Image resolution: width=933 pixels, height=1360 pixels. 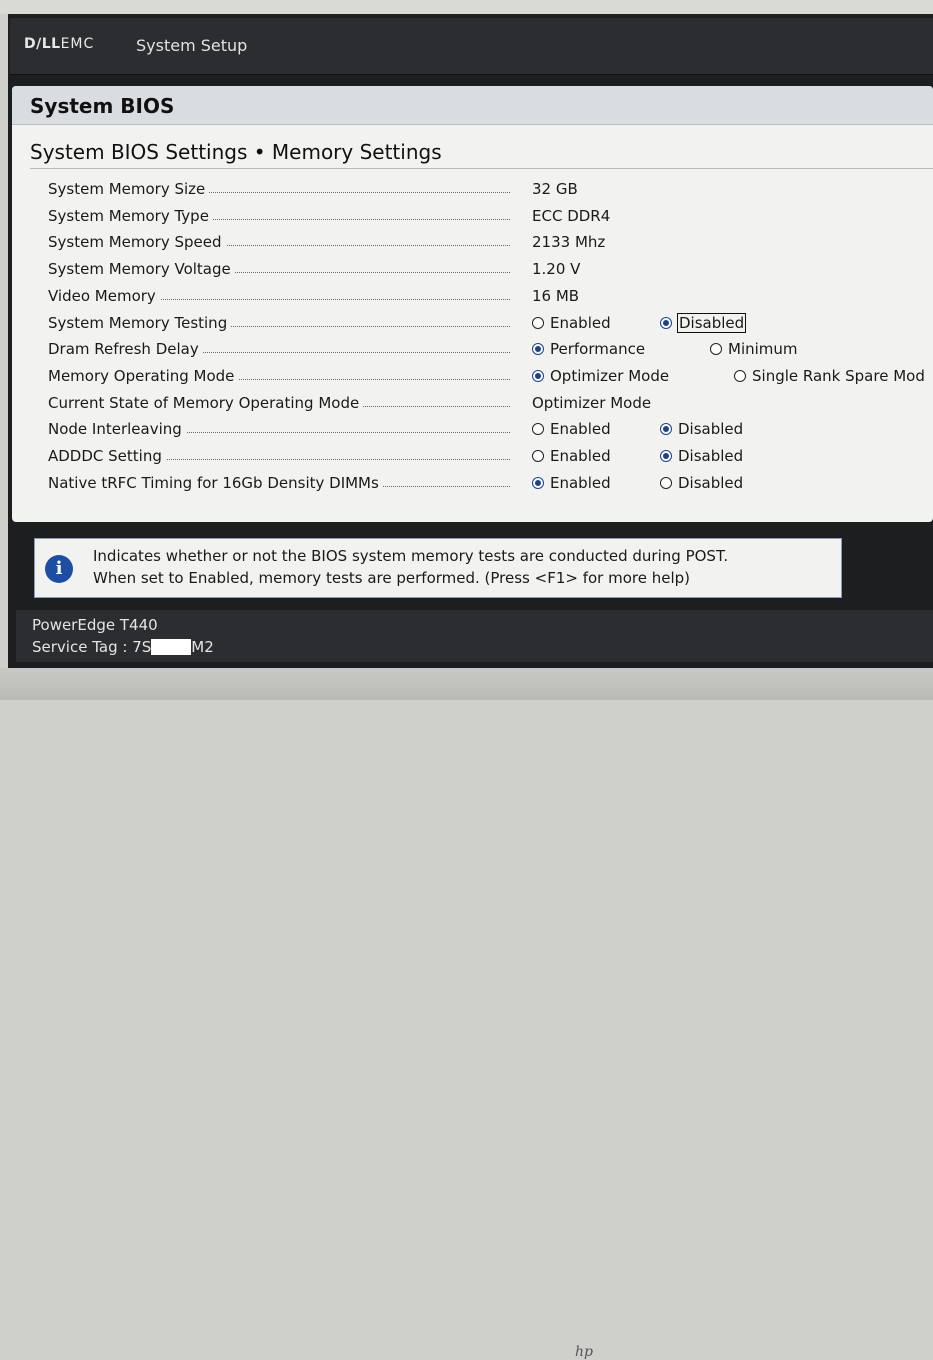 I want to click on setting-row: System Memory Size 32 GB, so click(x=490, y=191).